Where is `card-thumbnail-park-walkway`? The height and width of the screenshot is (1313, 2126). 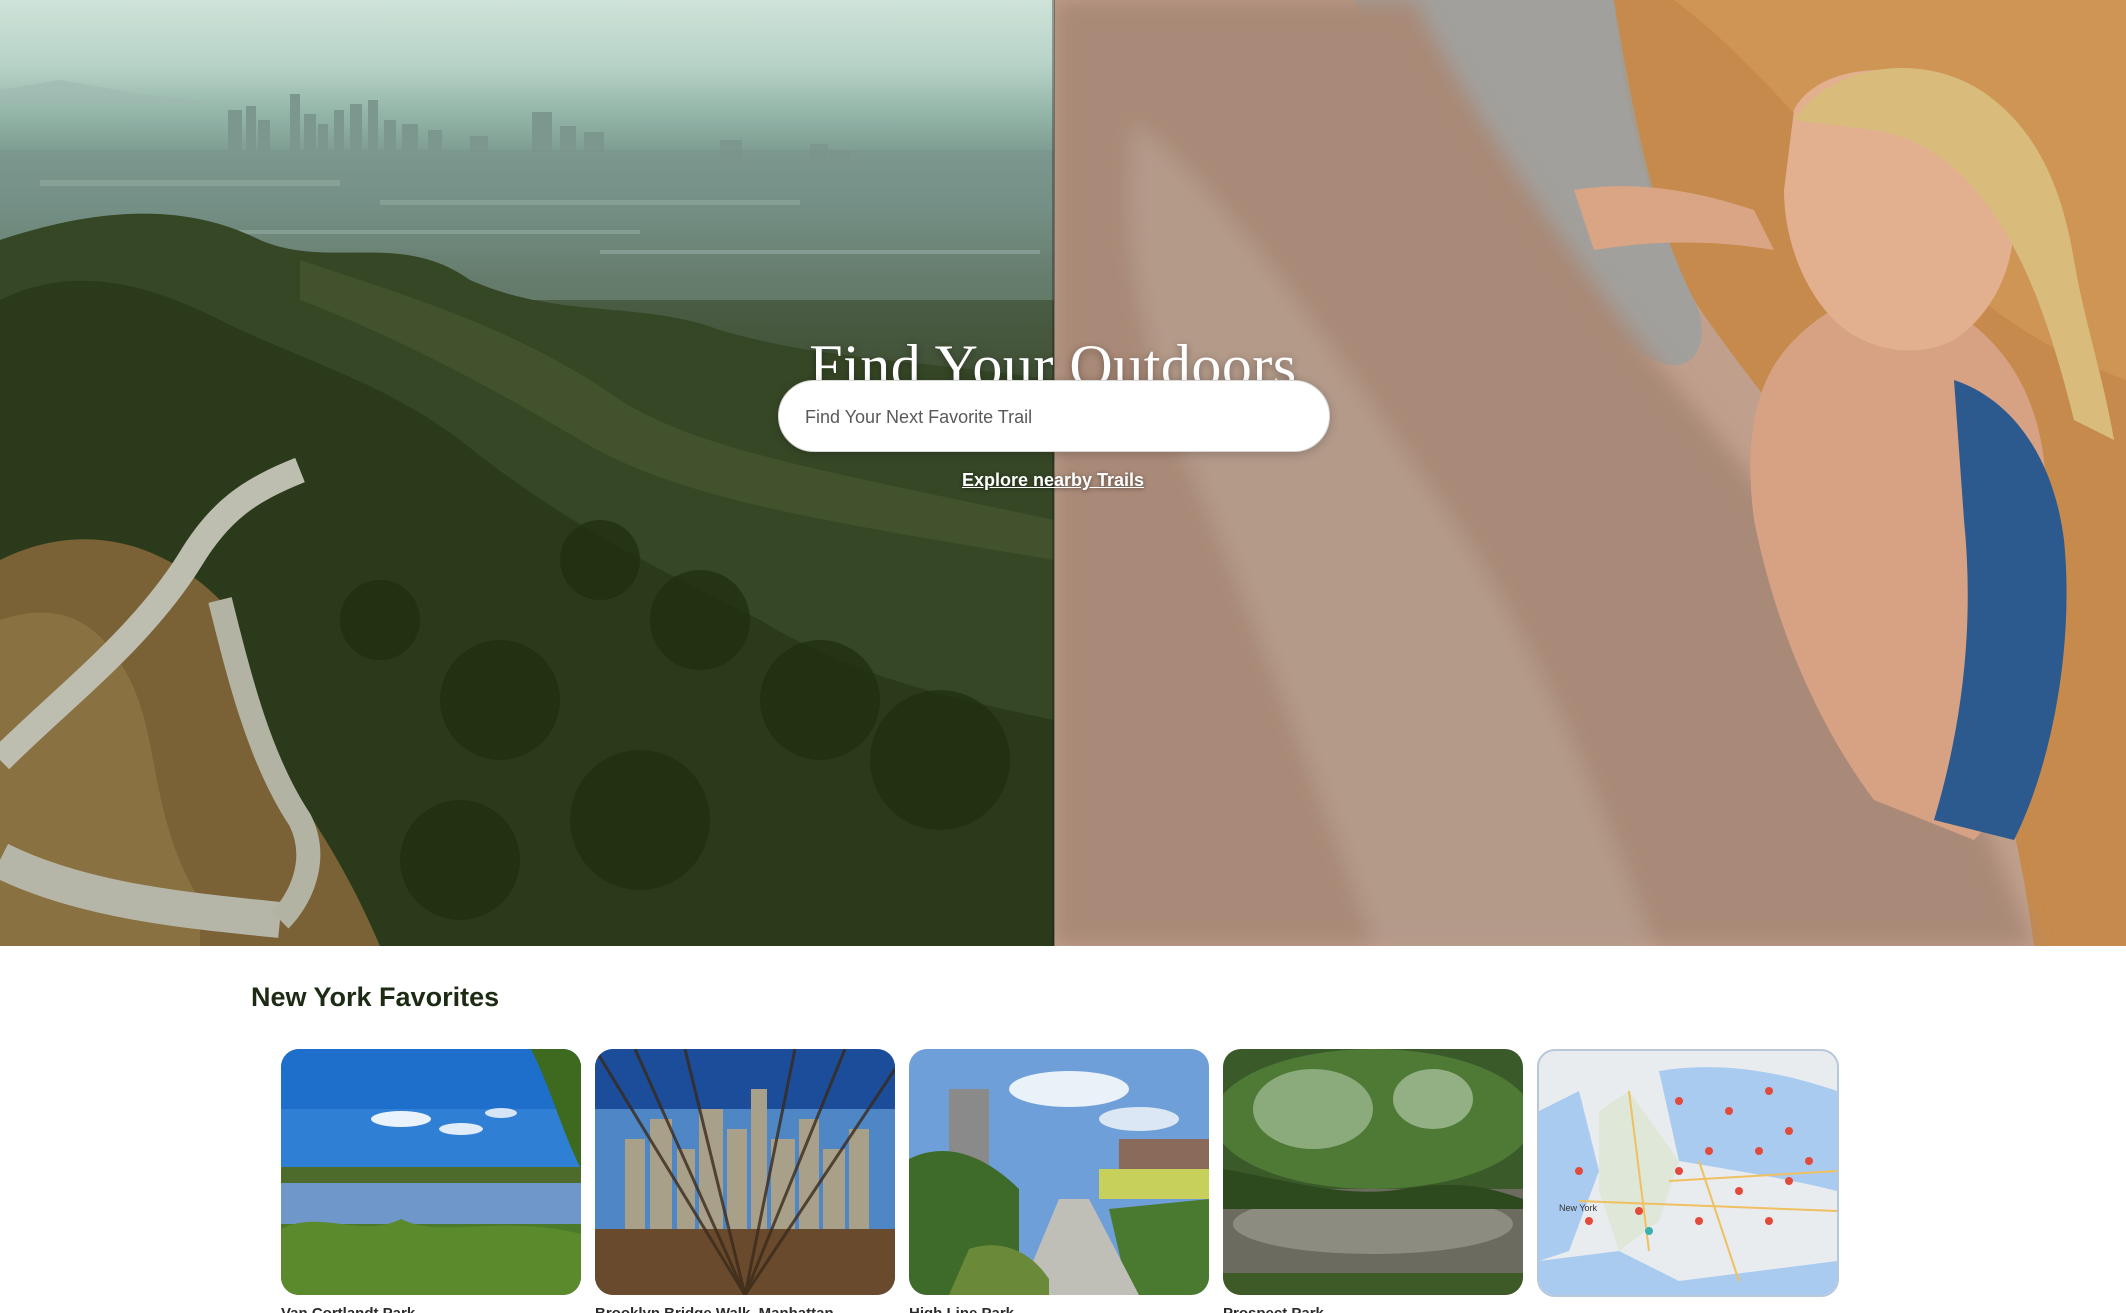
card-thumbnail-park-walkway is located at coordinates (1059, 1172).